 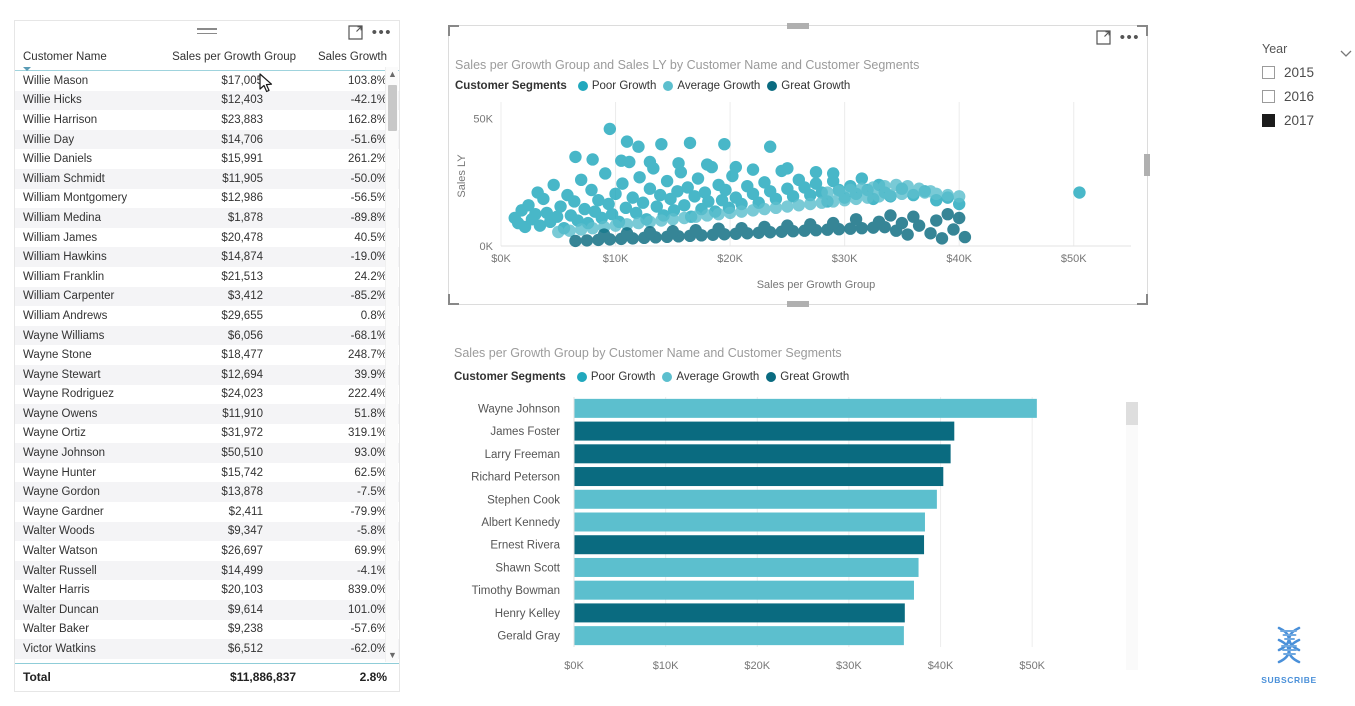 What do you see at coordinates (453, 299) in the screenshot?
I see `selection-handle-bottom-left` at bounding box center [453, 299].